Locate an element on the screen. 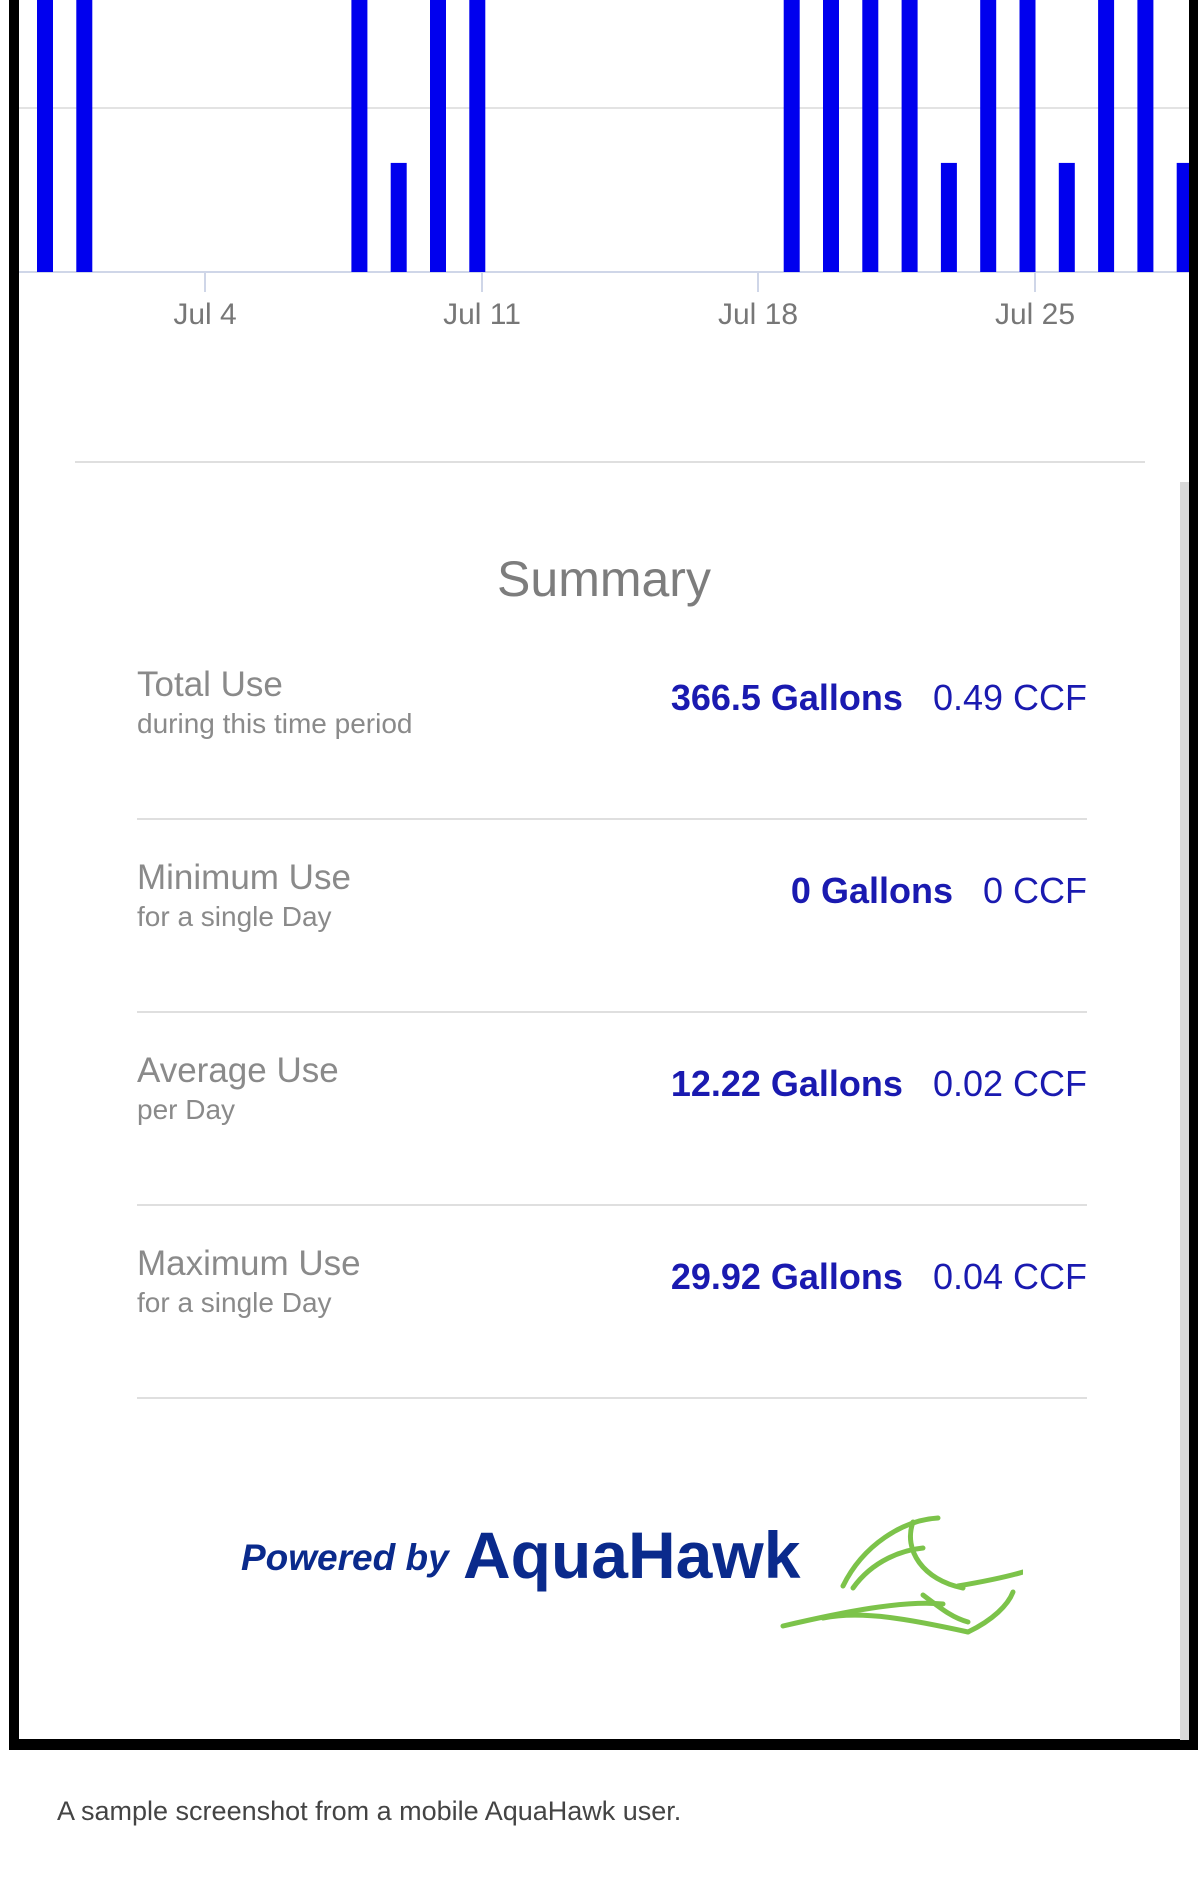 This screenshot has width=1201, height=1898. x-tick-label: Jul 11 is located at coordinates (482, 314).